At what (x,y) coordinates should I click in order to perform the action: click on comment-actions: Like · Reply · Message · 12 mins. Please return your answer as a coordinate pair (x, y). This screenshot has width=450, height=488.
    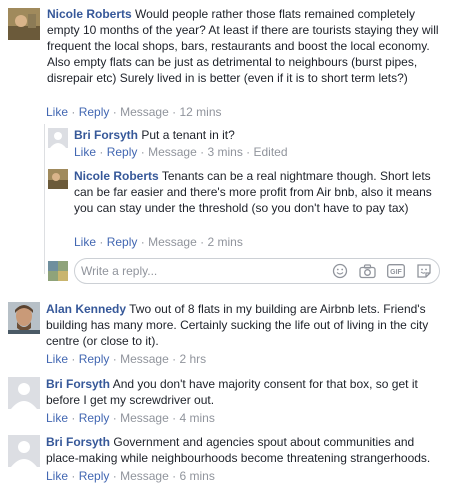
    Looking at the image, I should click on (134, 112).